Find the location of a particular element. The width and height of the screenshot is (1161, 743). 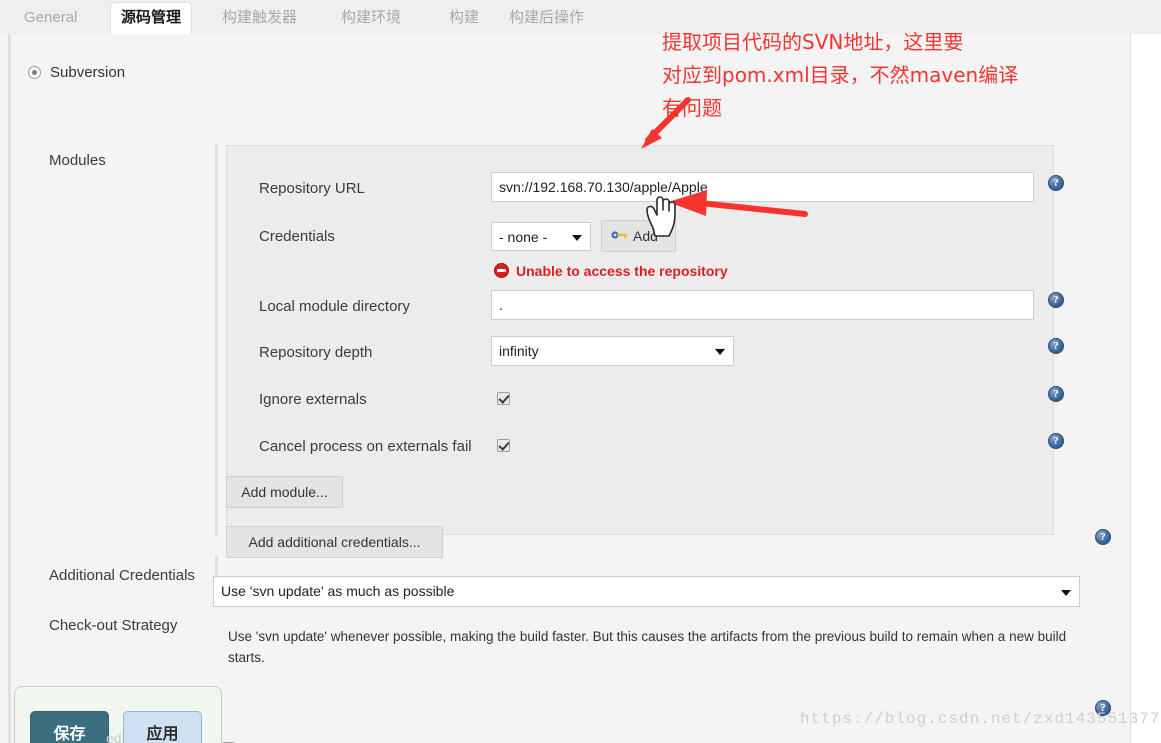

csdn-watermark: https://blog.csdn.net/zxd1435513775 is located at coordinates (980, 719).